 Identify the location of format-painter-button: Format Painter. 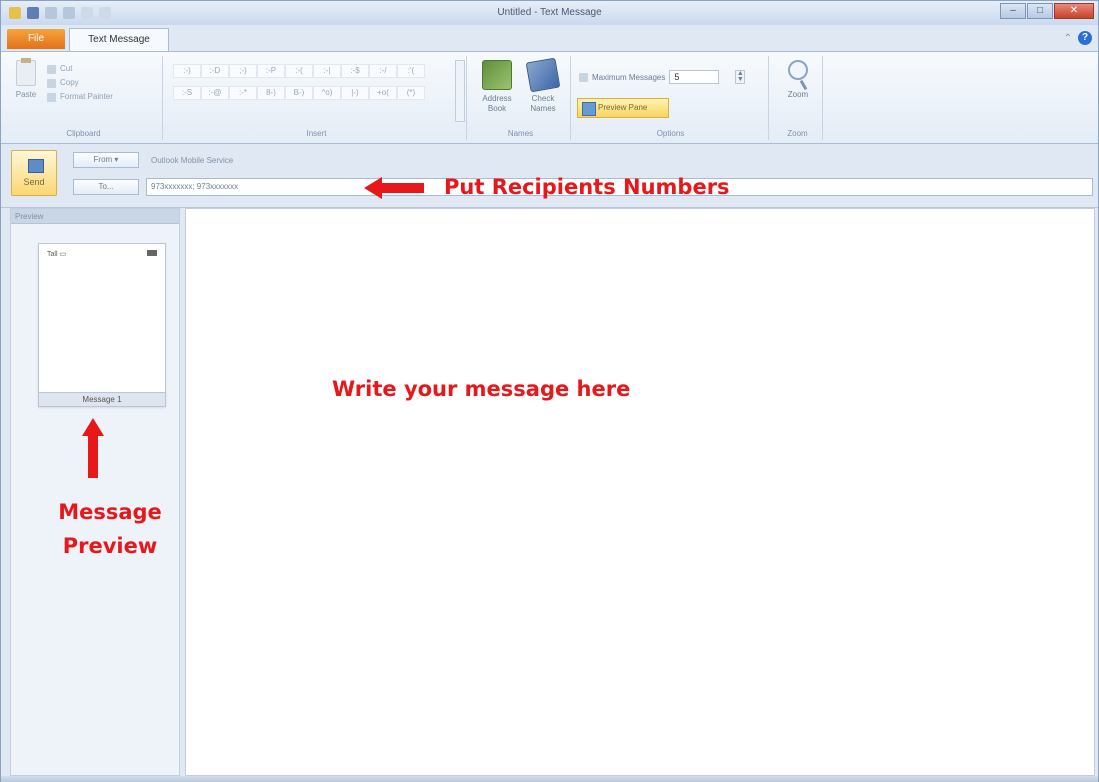
(80, 97).